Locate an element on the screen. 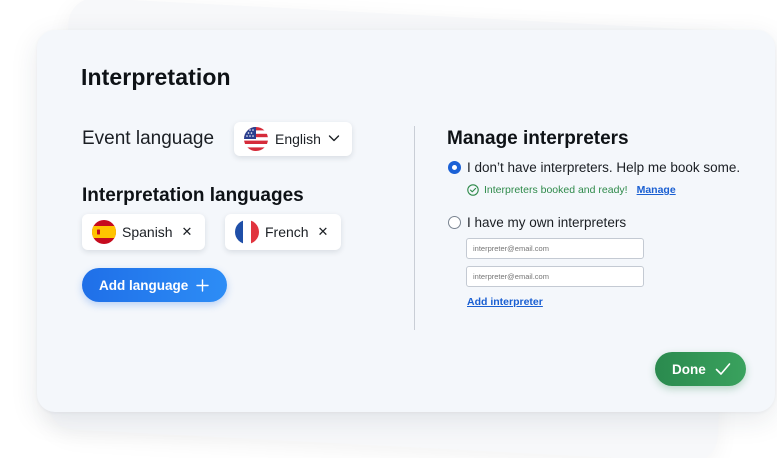 The image size is (777, 458). done-button: Done is located at coordinates (700, 369).